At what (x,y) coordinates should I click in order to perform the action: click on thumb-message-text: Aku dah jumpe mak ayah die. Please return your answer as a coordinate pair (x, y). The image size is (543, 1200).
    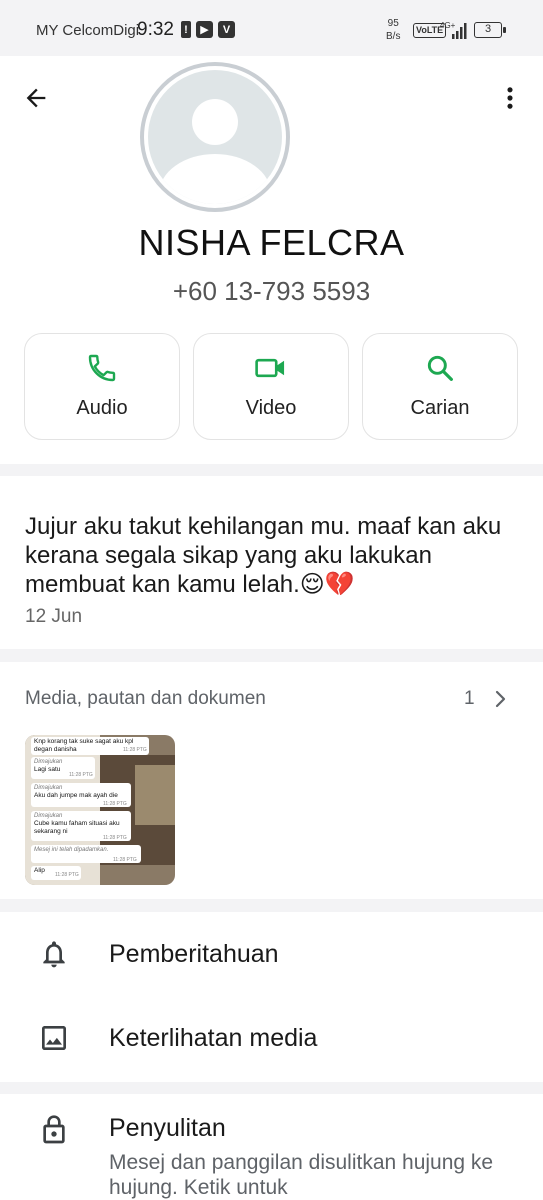
    Looking at the image, I should click on (76, 795).